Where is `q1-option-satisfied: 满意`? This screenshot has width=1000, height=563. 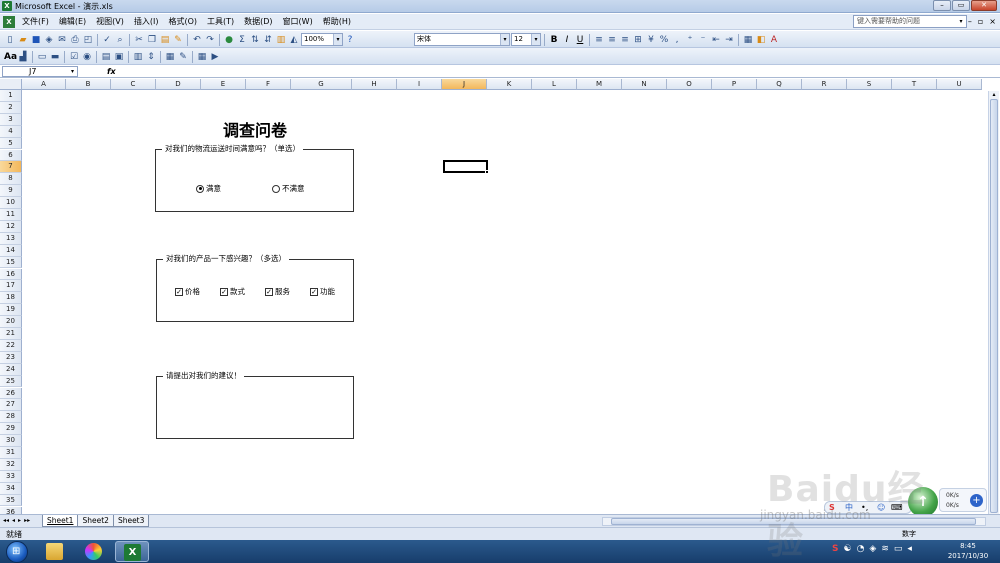 q1-option-satisfied: 满意 is located at coordinates (208, 188).